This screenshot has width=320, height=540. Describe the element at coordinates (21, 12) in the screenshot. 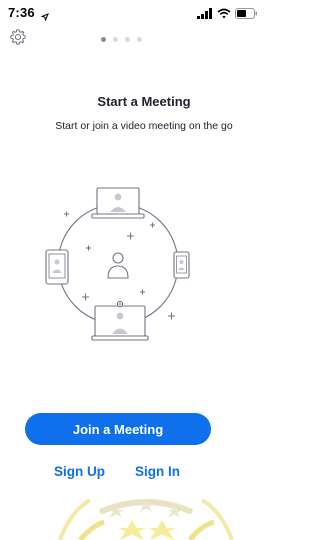

I see `status-time: 7:36` at that location.